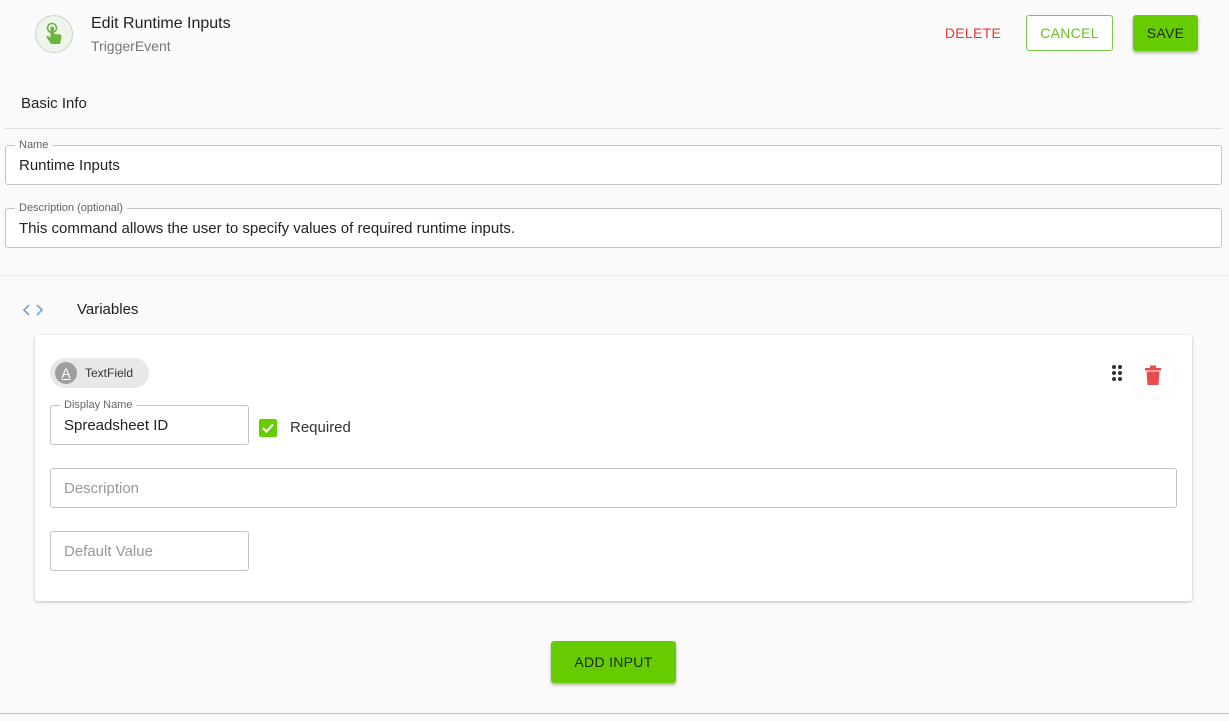  I want to click on display-name-field: Display Name Spreadsheet ID, so click(149, 421).